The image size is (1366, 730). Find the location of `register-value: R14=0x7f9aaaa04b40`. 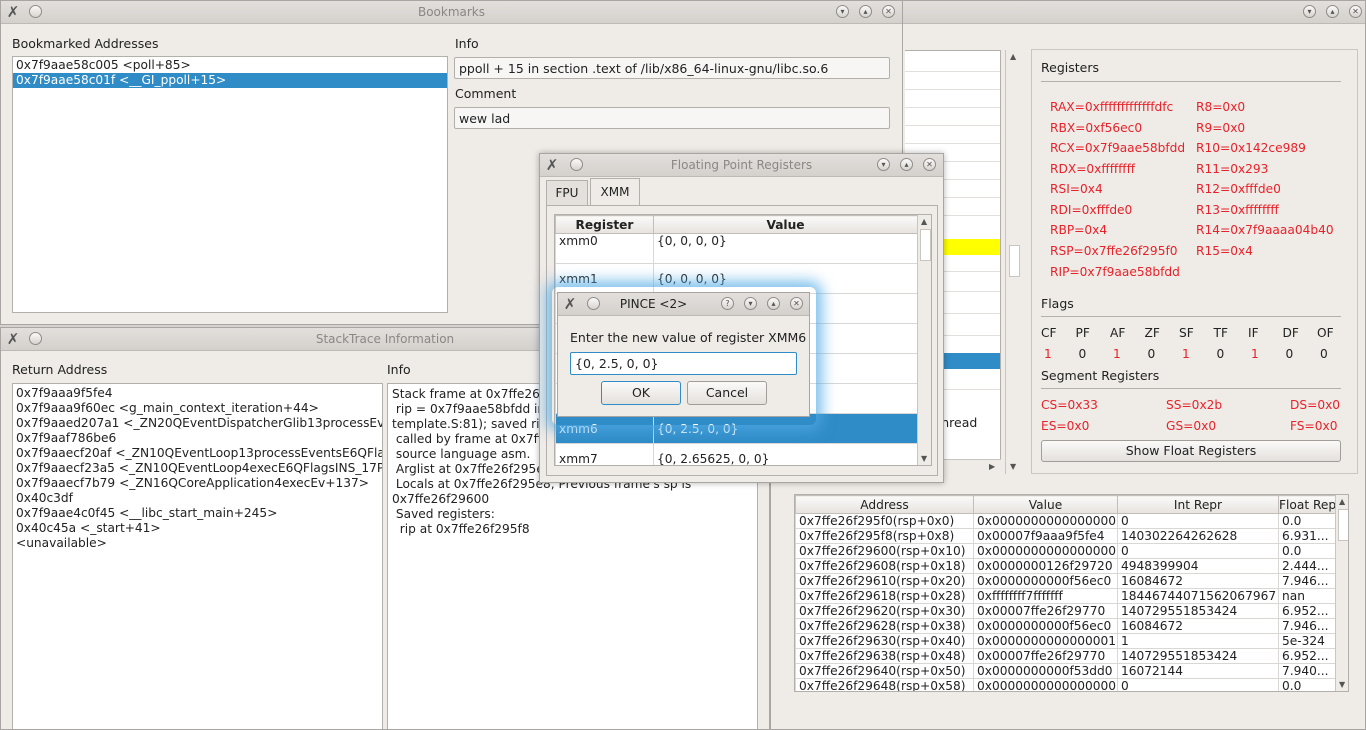

register-value: R14=0x7f9aaaa04b40 is located at coordinates (1265, 230).